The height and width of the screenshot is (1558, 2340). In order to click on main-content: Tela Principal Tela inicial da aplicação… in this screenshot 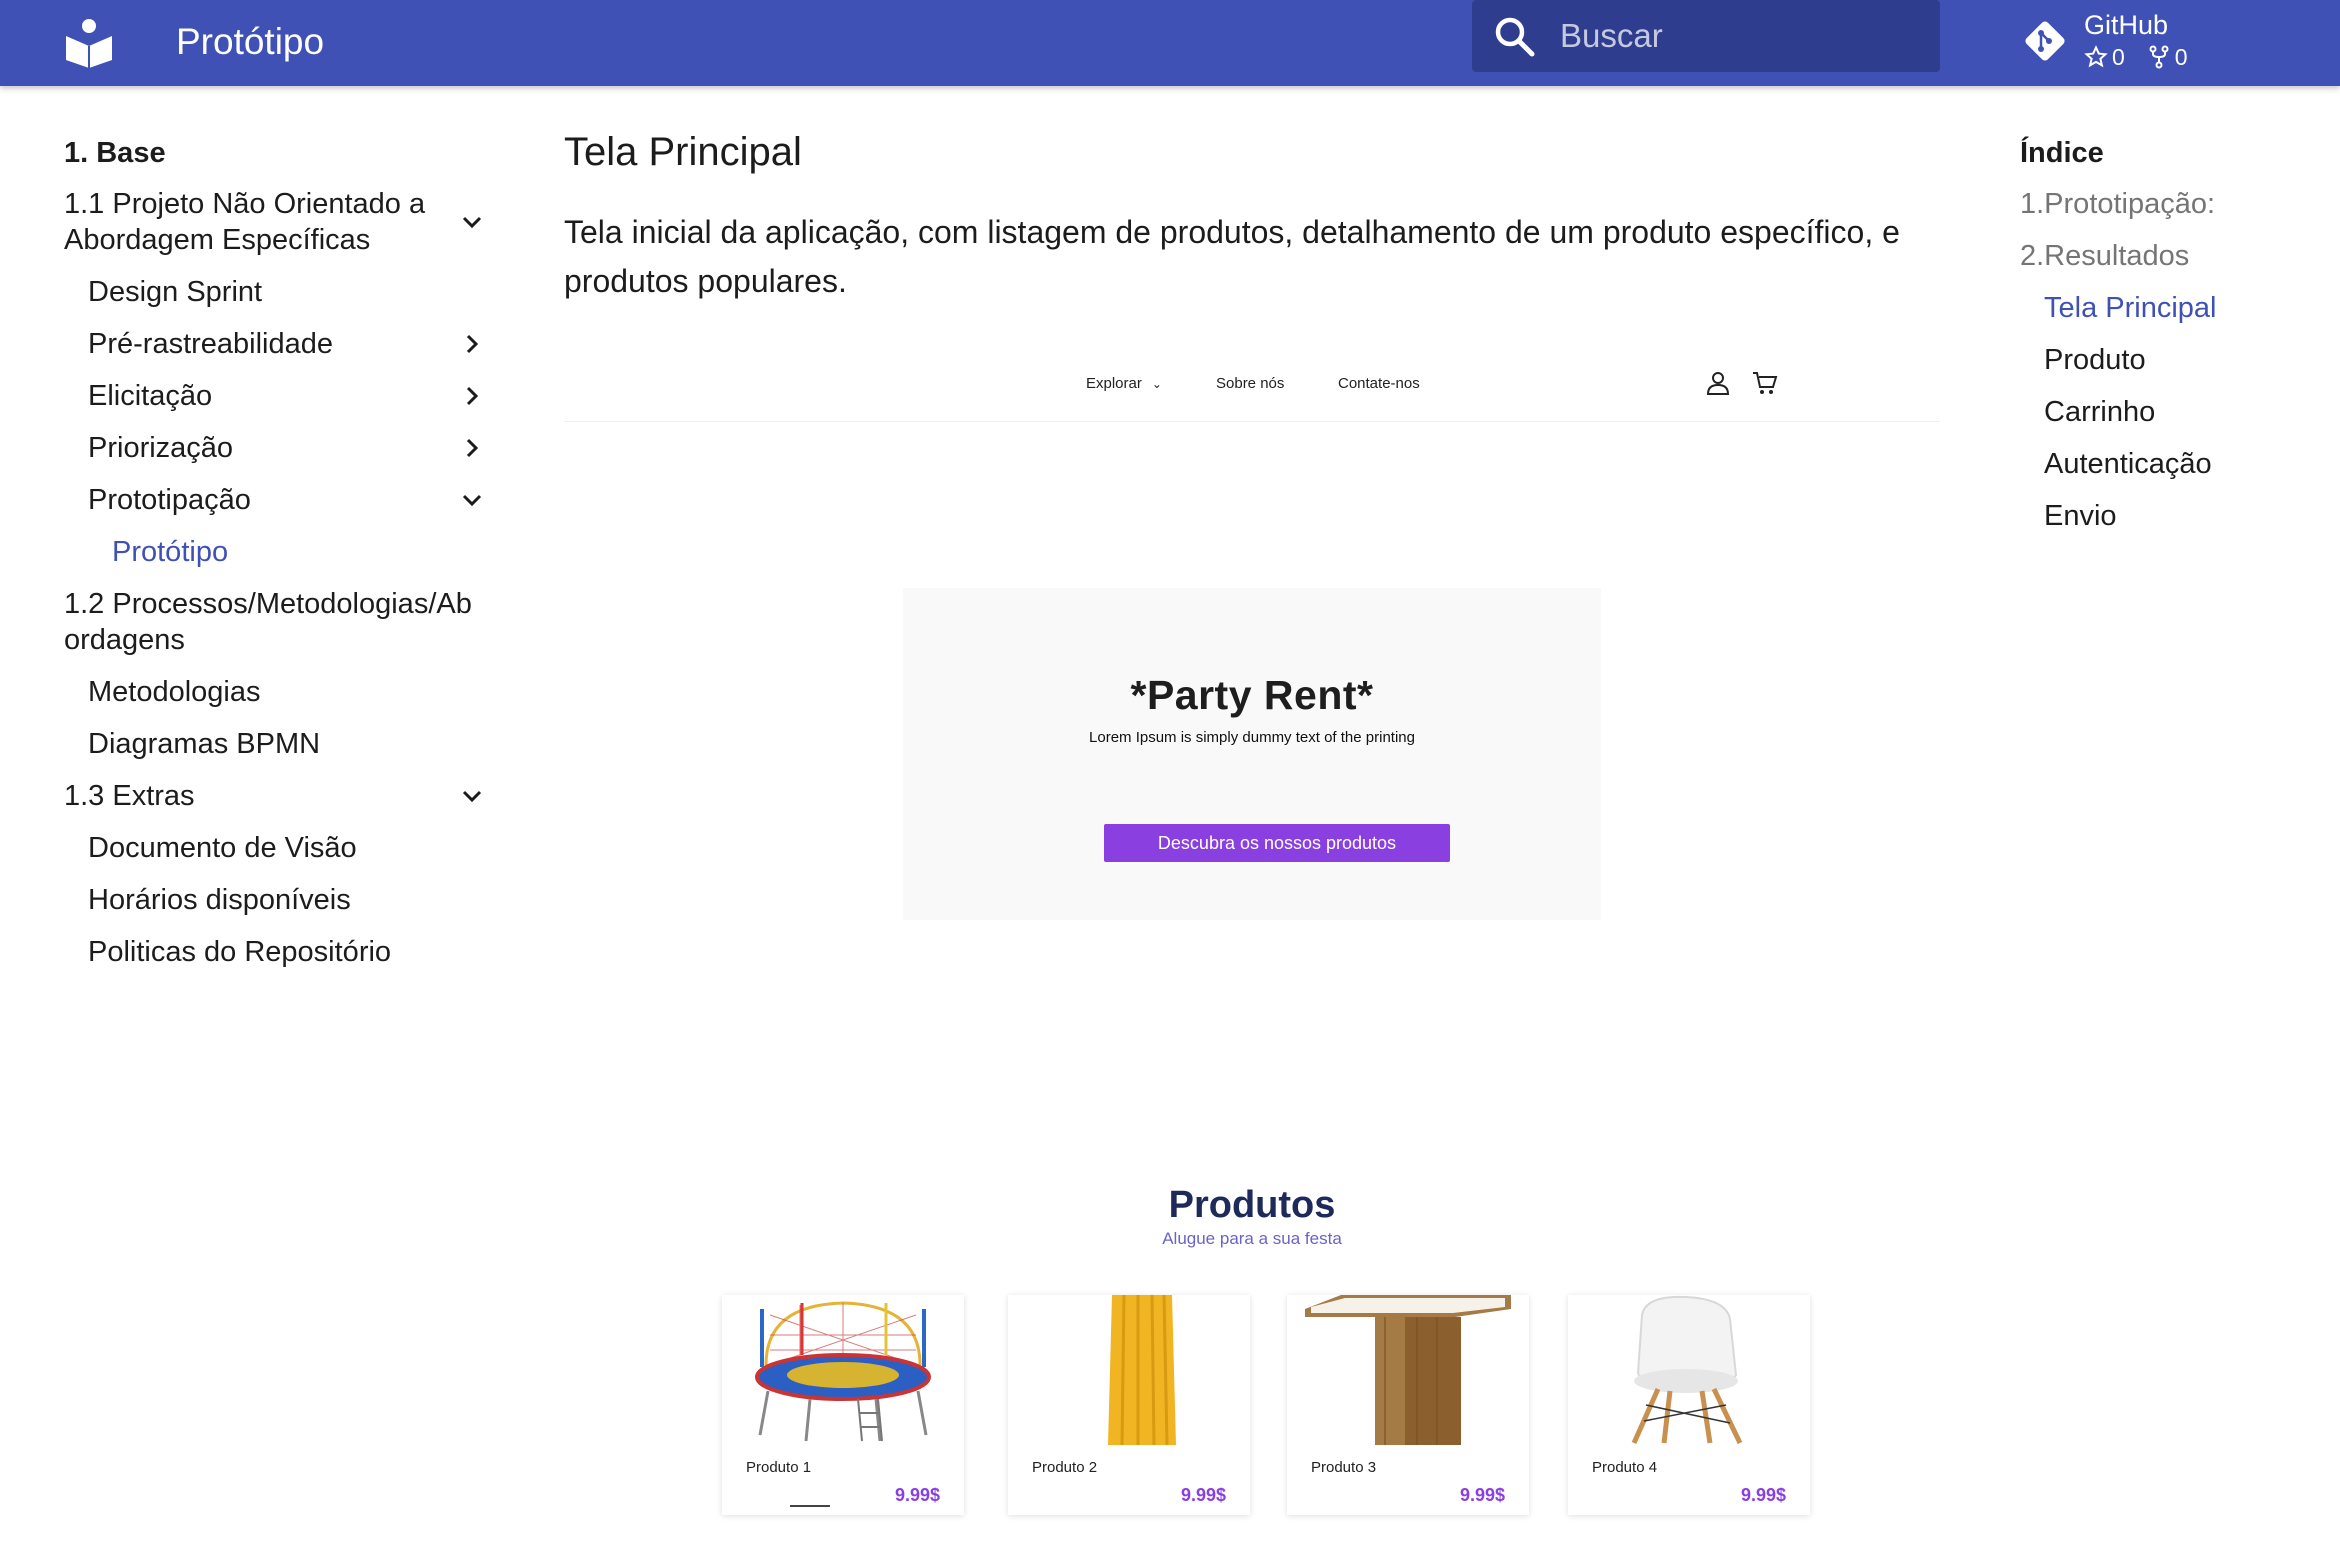, I will do `click(1252, 215)`.